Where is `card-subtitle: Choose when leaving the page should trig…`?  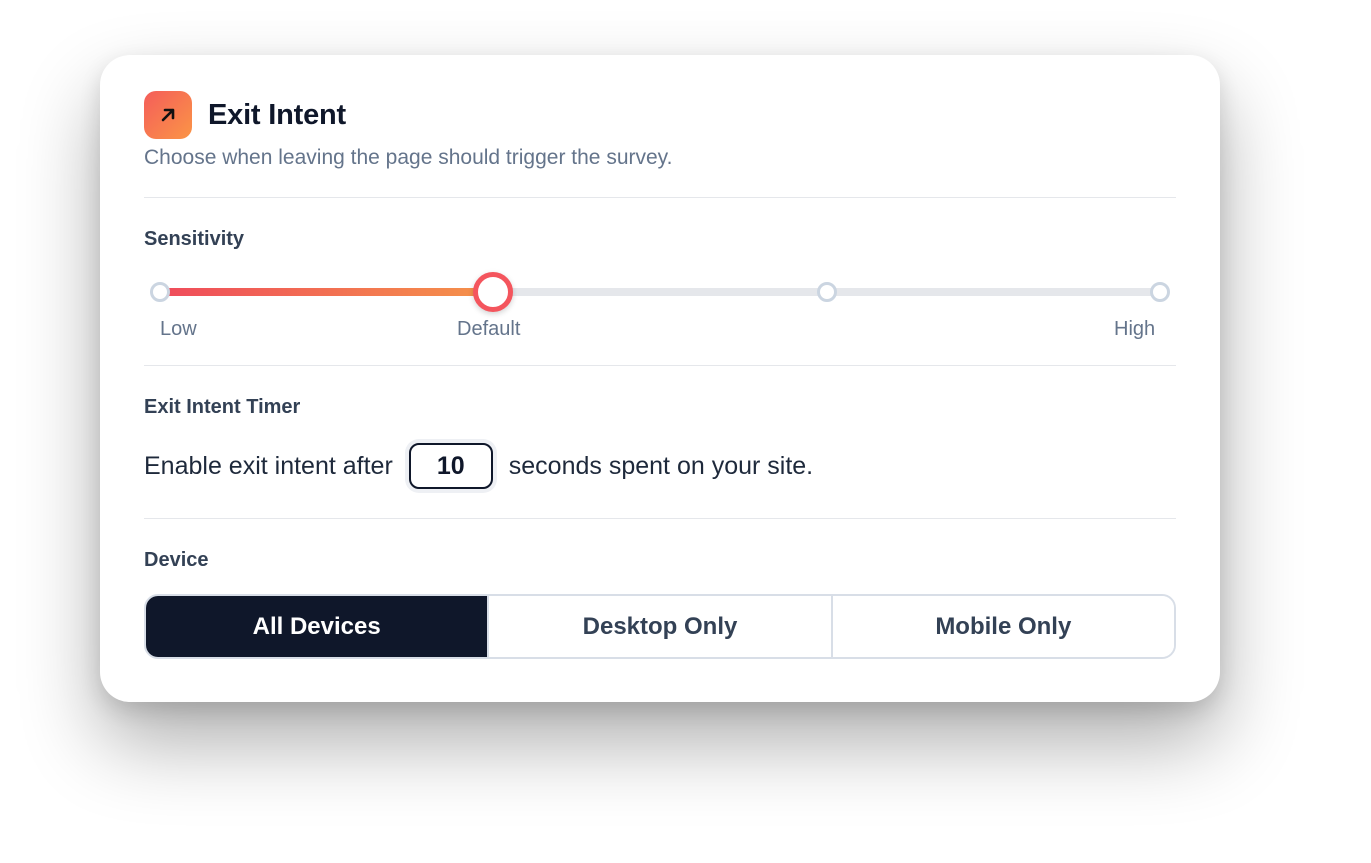
card-subtitle: Choose when leaving the page should trig… is located at coordinates (408, 157).